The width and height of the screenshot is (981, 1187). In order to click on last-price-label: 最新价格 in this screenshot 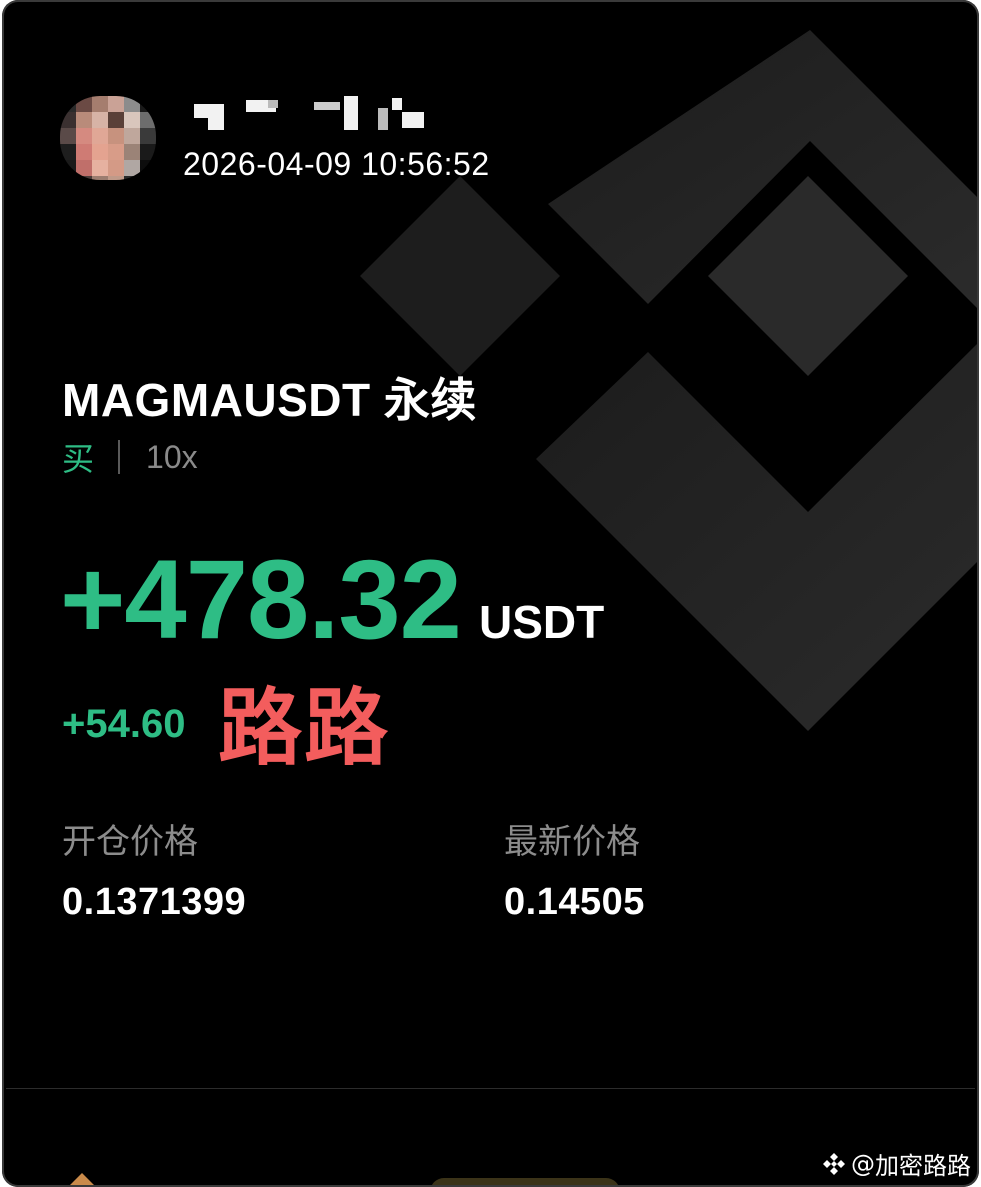, I will do `click(572, 842)`.